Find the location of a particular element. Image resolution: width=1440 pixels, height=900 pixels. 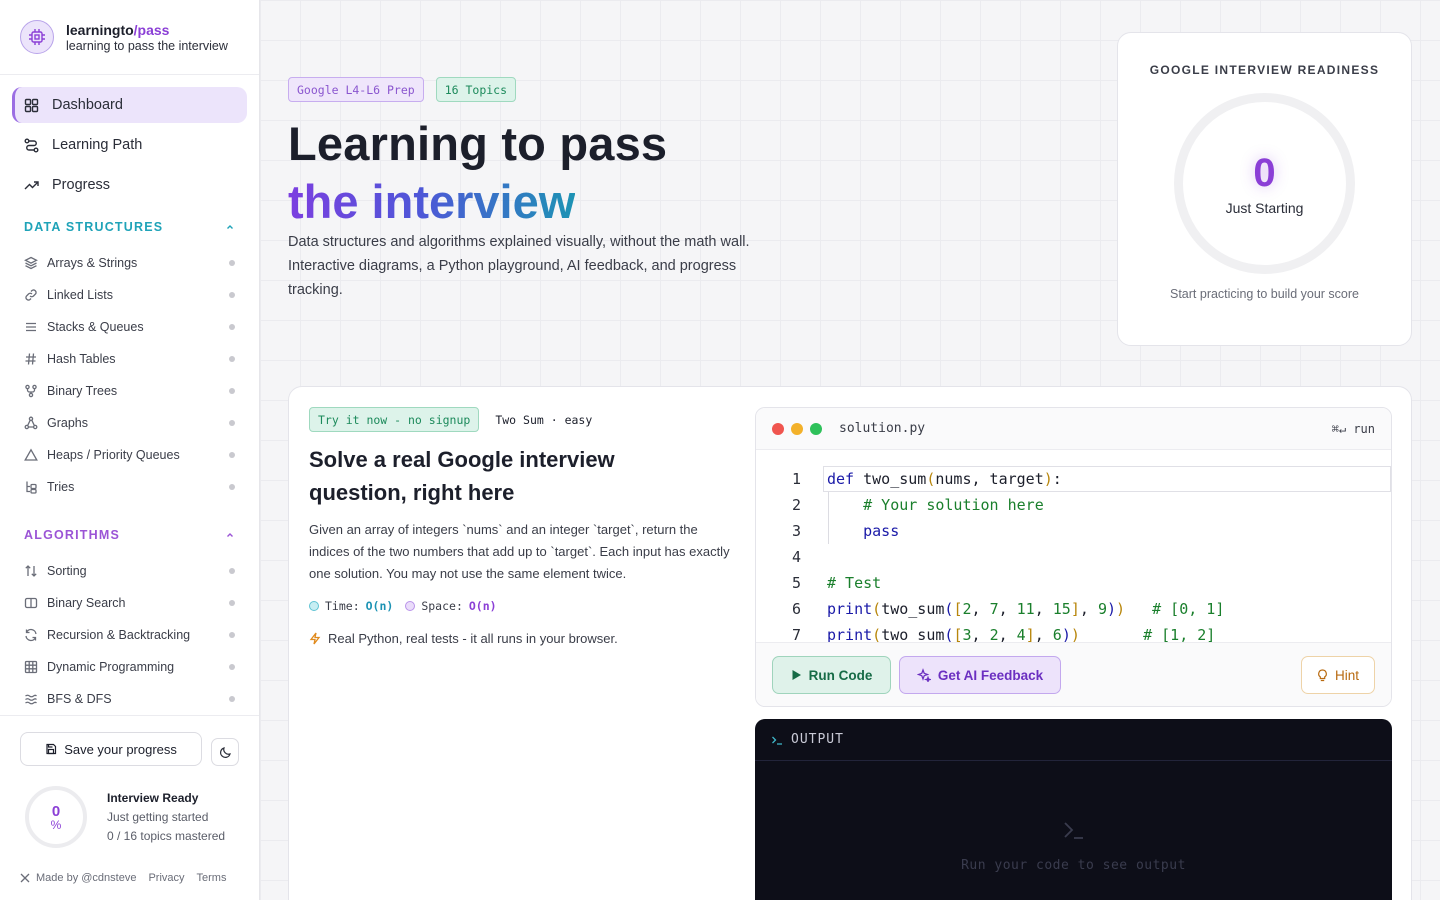

topic-linked-lists: Linked Lists is located at coordinates (129, 295).